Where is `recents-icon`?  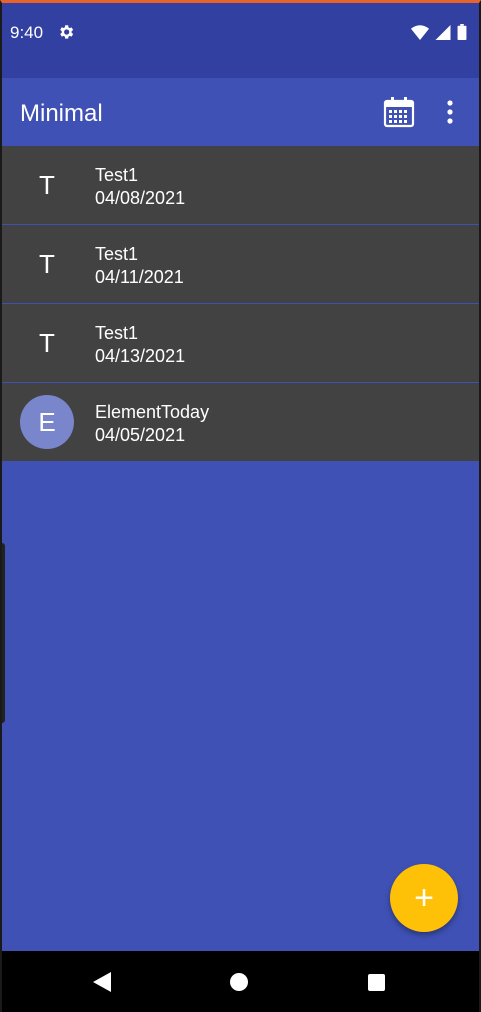
recents-icon is located at coordinates (376, 982).